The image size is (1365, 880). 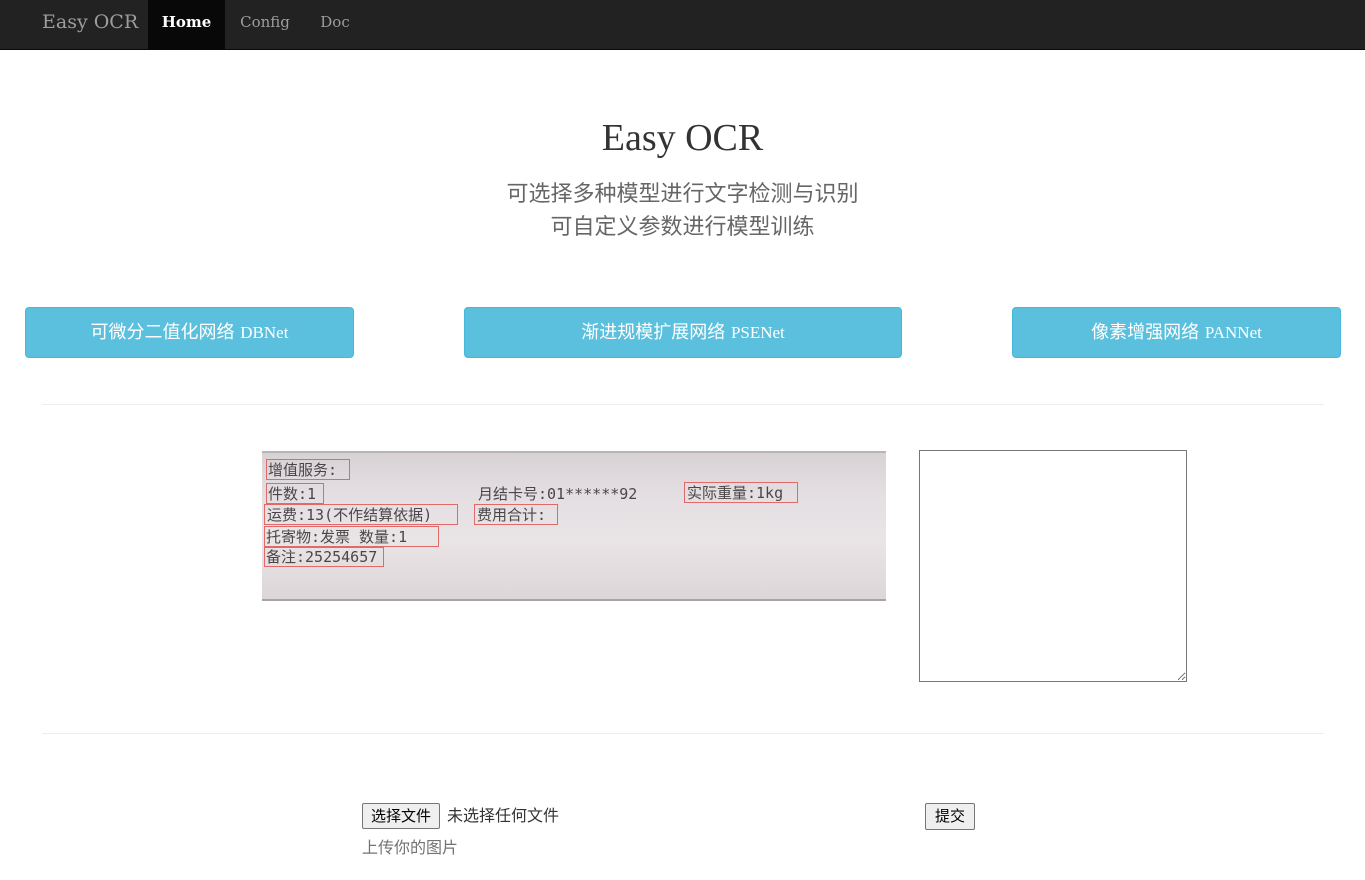 What do you see at coordinates (682, 227) in the screenshot?
I see `subtitle-line-2: 可自定义参数进行模型训练` at bounding box center [682, 227].